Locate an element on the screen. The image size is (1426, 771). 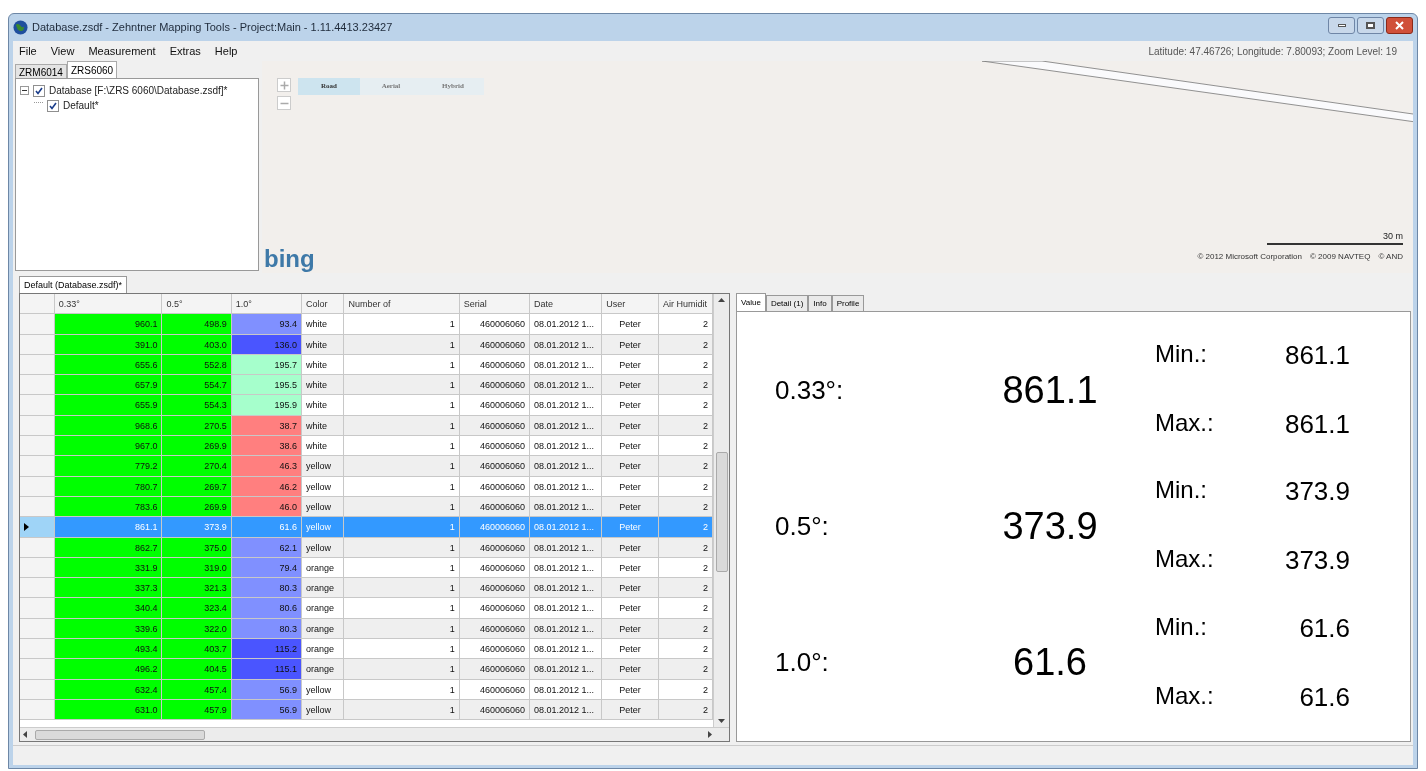
vertical-scrollbar is located at coordinates (721, 510).